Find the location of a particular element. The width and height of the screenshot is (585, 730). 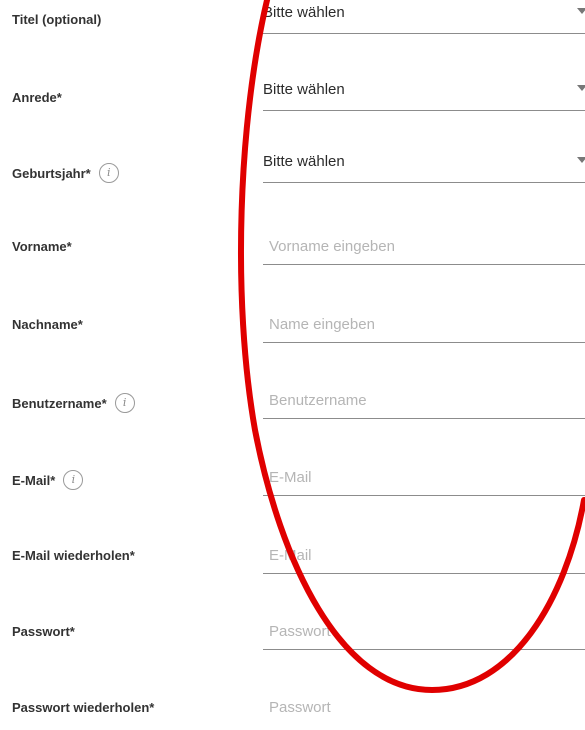

geburtsjahr-label: Geburtsjahr* i is located at coordinates (65, 173).